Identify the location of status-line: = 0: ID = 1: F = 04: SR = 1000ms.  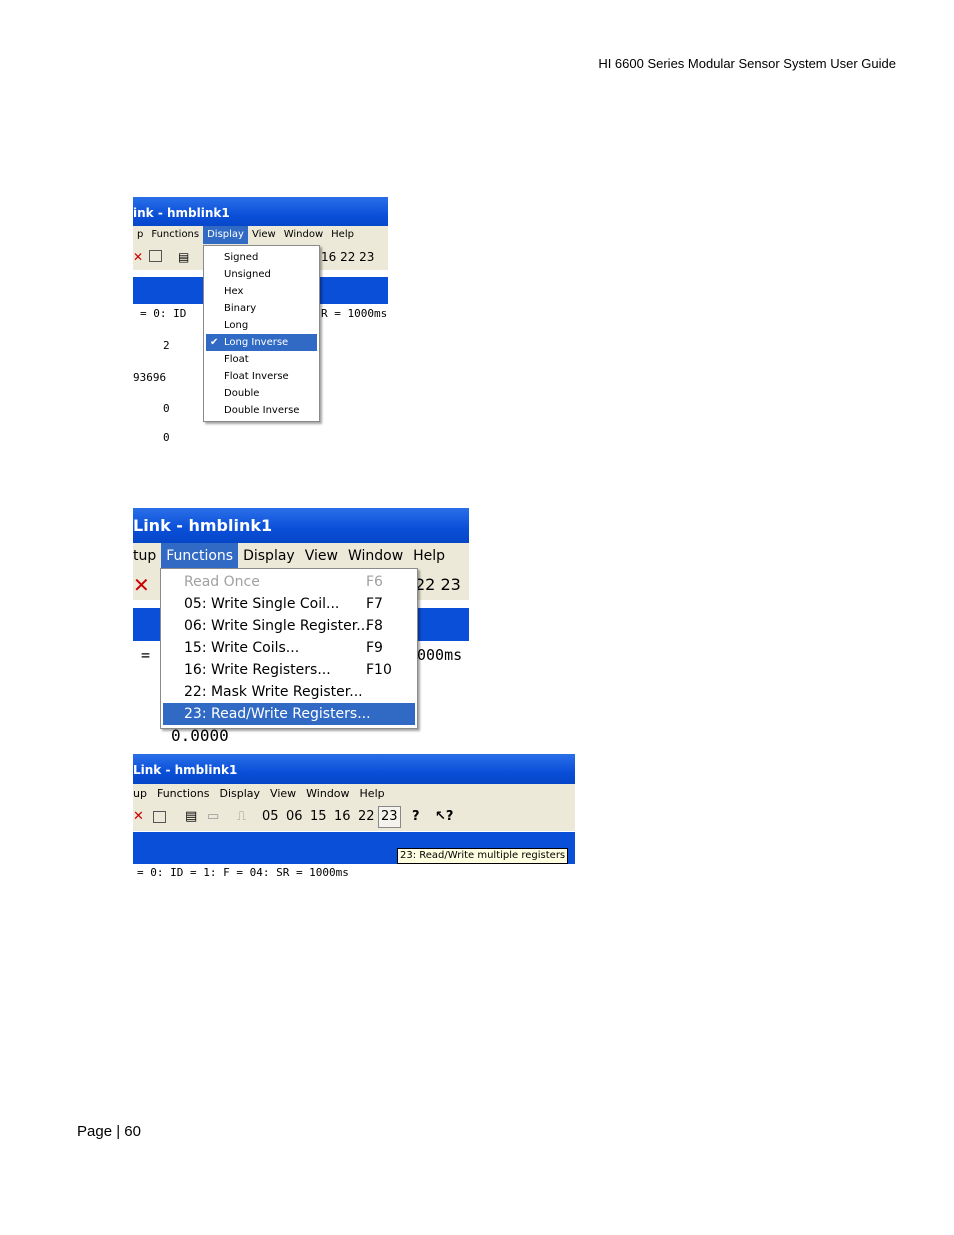
(243, 872).